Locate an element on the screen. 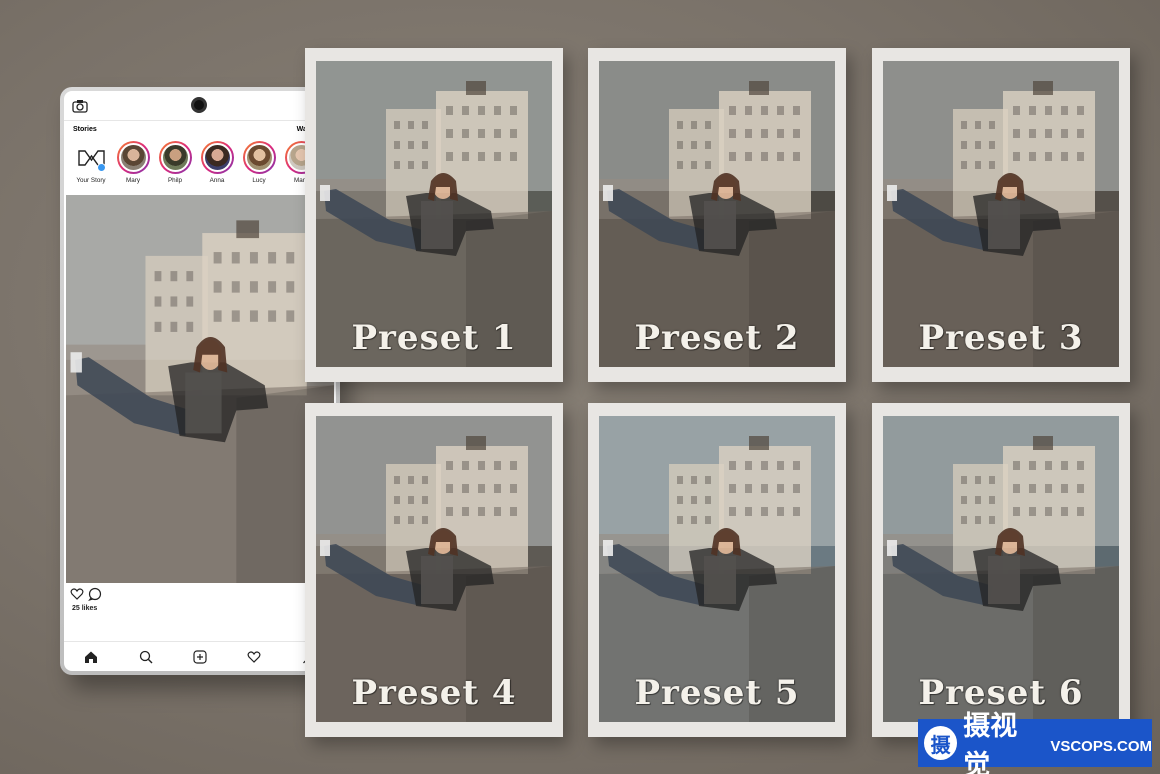 The width and height of the screenshot is (1160, 774). post-image is located at coordinates (200, 389).